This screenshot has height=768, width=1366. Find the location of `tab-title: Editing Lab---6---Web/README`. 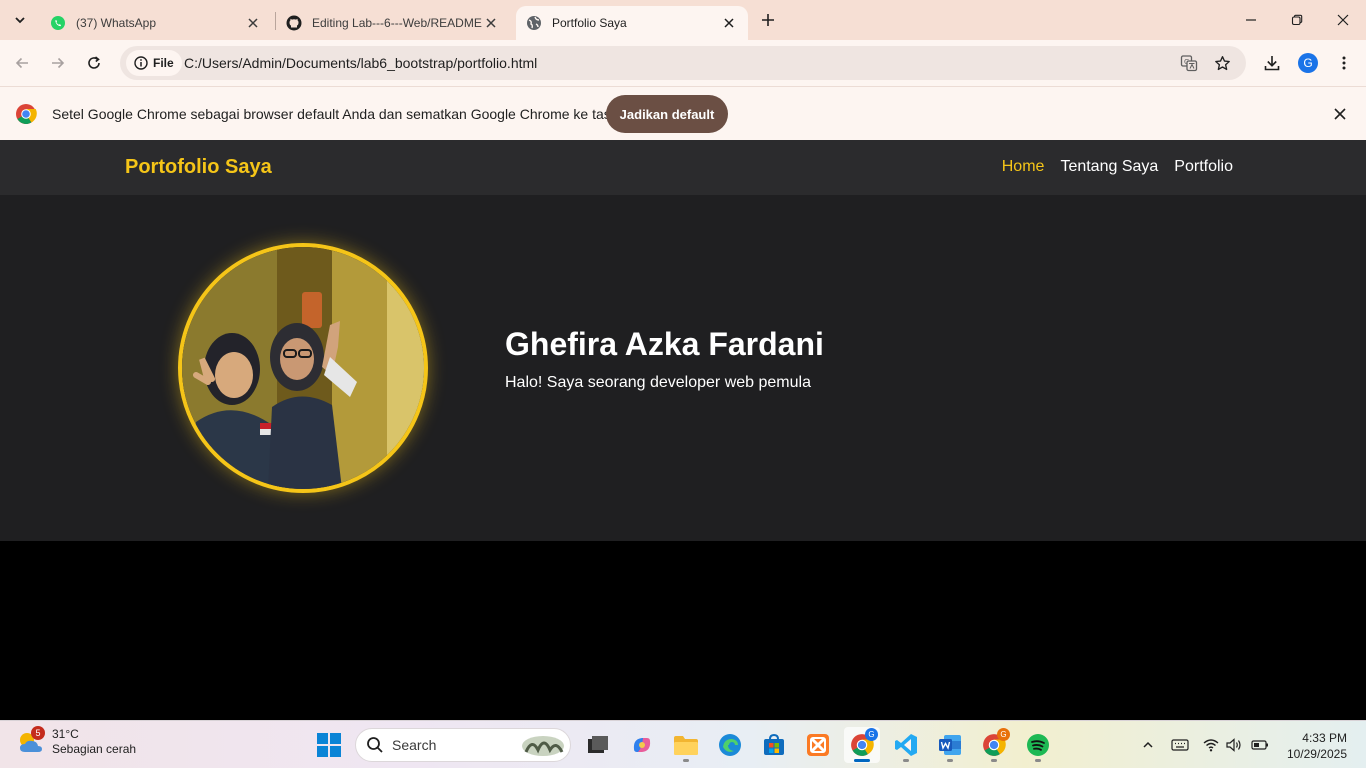

tab-title: Editing Lab---6---Web/README is located at coordinates (397, 23).